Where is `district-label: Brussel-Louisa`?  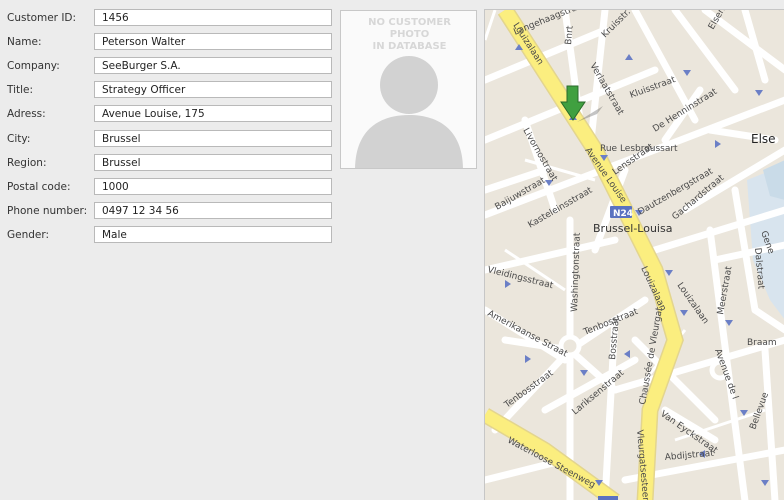
district-label: Brussel-Louisa is located at coordinates (632, 228).